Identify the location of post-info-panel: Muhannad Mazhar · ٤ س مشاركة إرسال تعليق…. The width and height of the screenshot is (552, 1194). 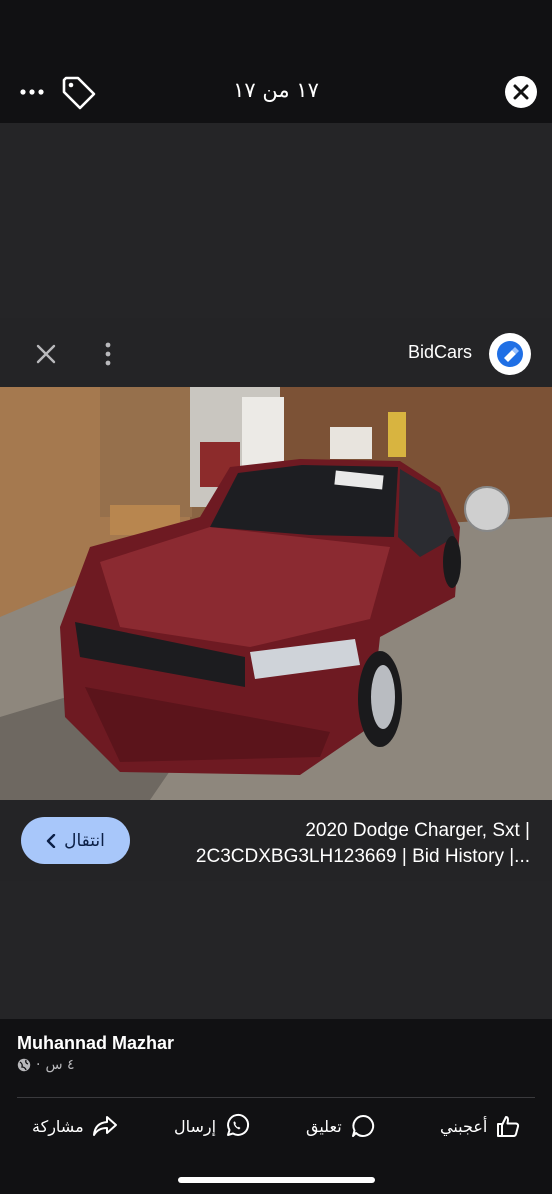
(276, 1106).